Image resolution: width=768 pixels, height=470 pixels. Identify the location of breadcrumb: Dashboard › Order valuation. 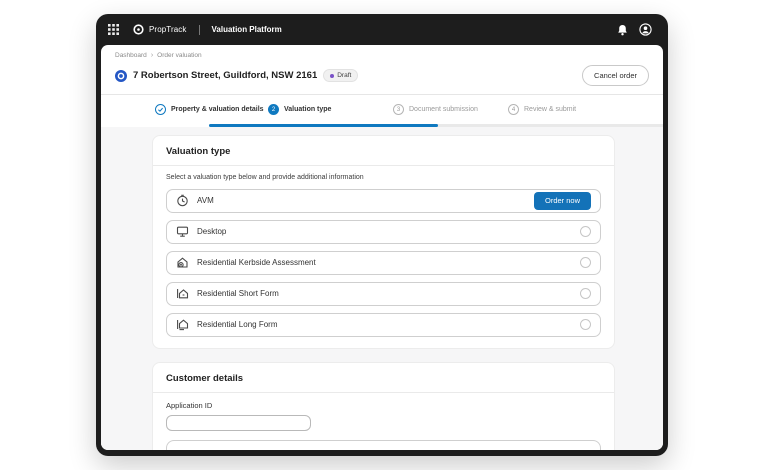
(382, 53).